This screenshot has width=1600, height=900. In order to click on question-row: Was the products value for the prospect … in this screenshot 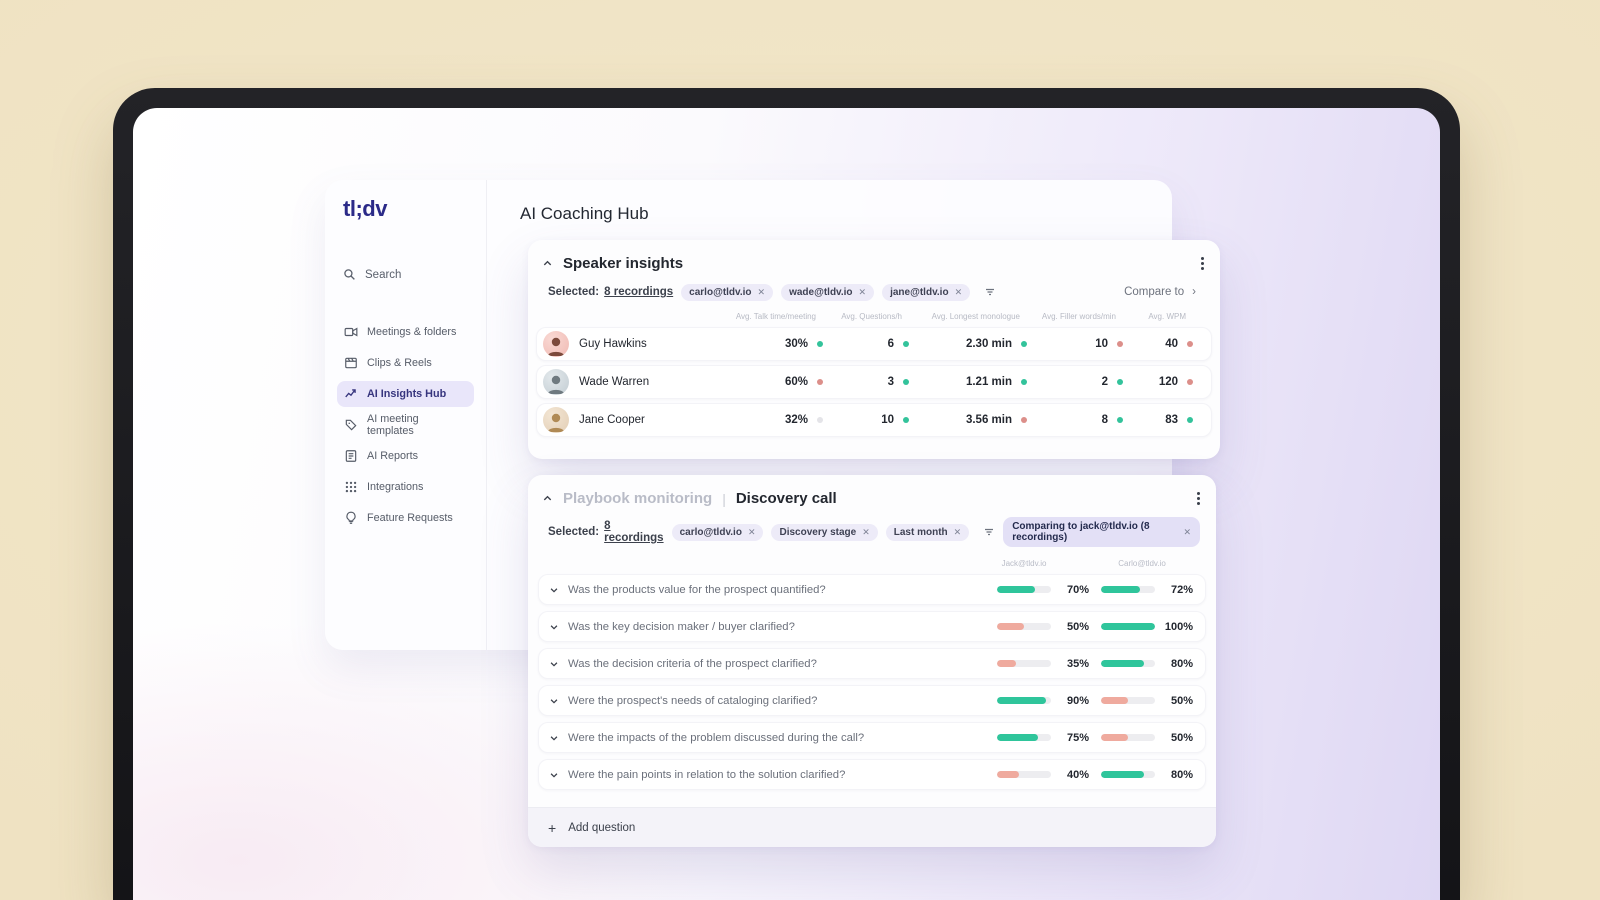, I will do `click(872, 589)`.